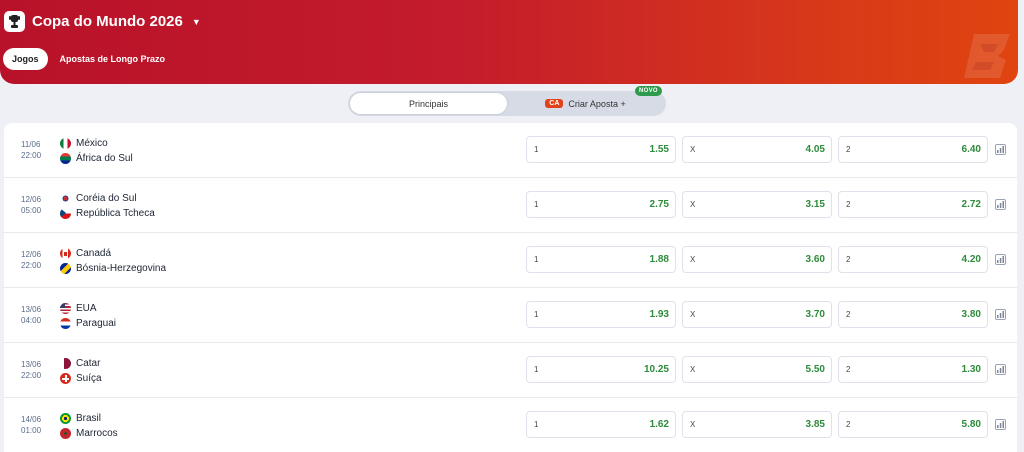  What do you see at coordinates (121, 268) in the screenshot?
I see `away-team: Bósnia-Herzegovina` at bounding box center [121, 268].